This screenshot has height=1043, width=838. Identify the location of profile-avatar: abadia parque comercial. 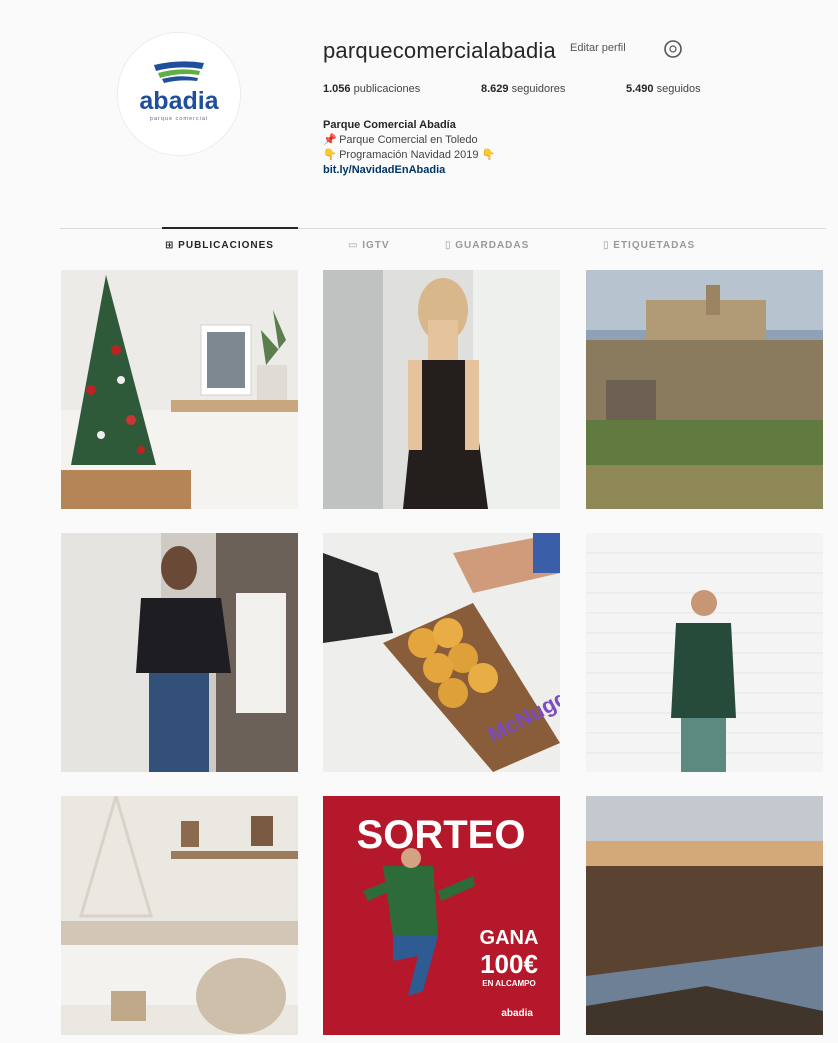
(179, 94).